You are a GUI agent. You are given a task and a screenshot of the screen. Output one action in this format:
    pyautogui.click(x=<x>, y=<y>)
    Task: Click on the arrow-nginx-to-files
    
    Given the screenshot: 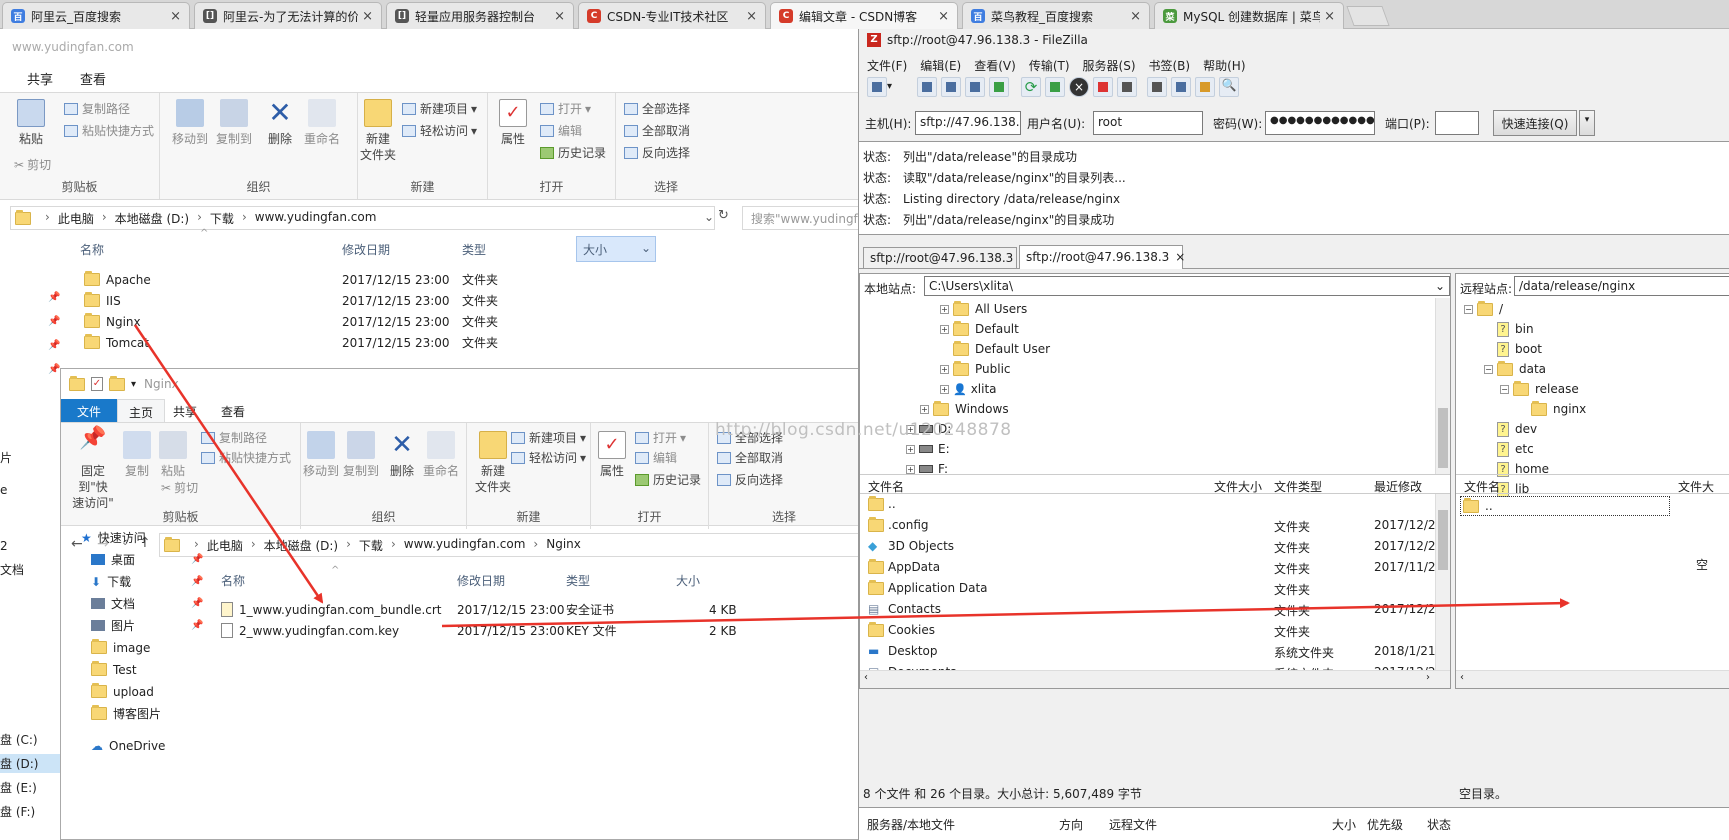 What is the action you would take?
    pyautogui.click(x=228, y=464)
    